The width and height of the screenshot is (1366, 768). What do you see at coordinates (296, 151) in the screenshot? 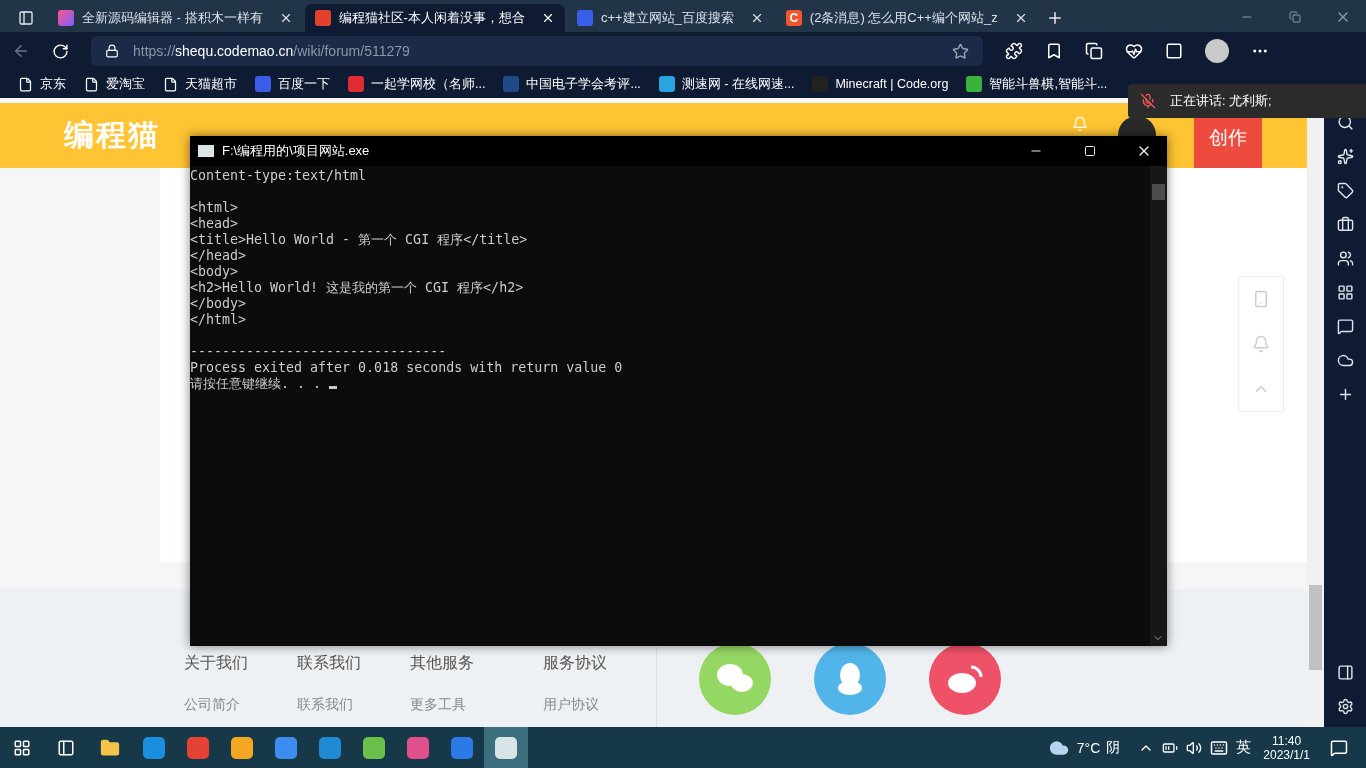
I see `window-title: F:\编程用的\项目网站.exe` at bounding box center [296, 151].